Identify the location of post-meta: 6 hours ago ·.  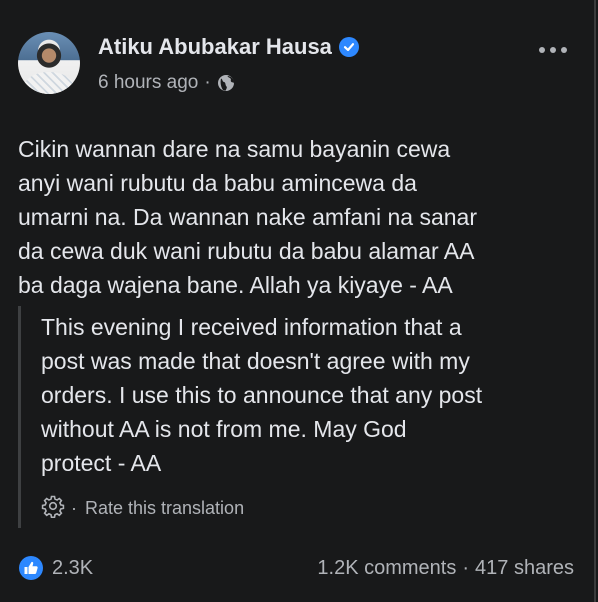
(166, 83).